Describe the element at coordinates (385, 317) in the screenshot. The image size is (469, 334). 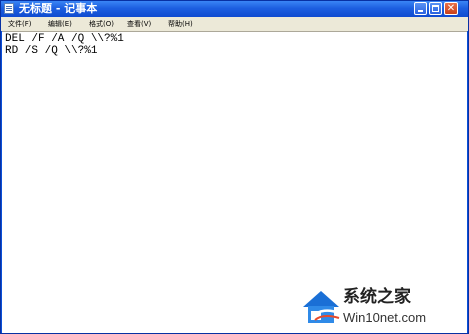
I see `watermark-url: Win10net.com` at that location.